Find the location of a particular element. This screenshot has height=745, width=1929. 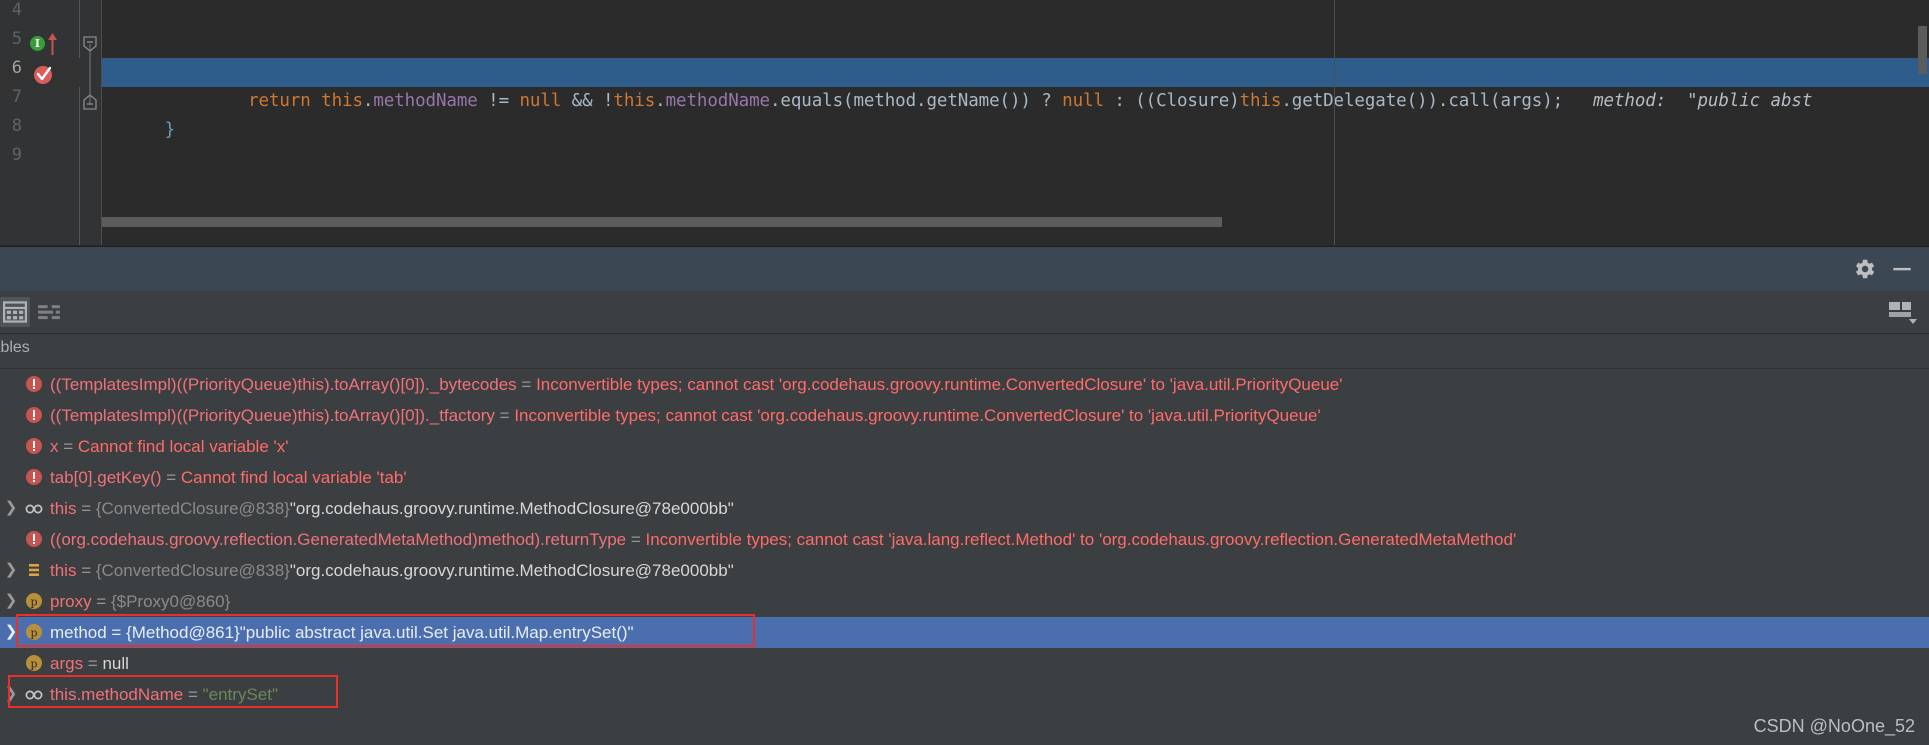

breakpoint-verified-icon is located at coordinates (42, 74).